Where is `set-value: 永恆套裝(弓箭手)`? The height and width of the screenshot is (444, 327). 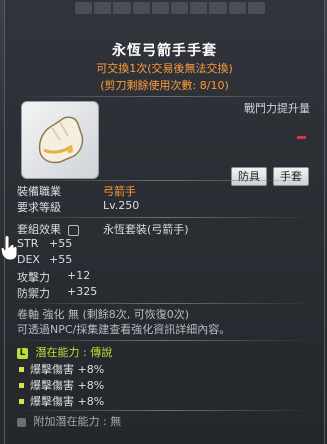
set-value: 永恆套裝(弓箭手) is located at coordinates (146, 229).